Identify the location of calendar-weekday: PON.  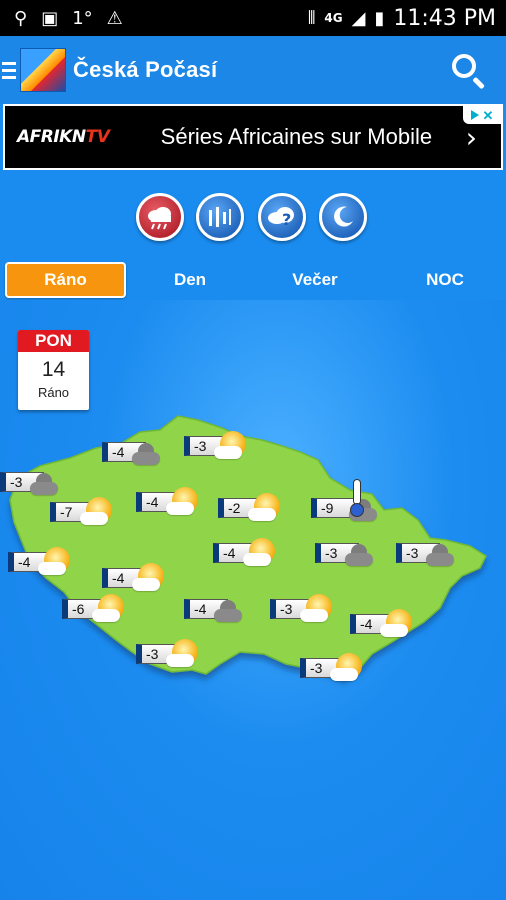
(53, 341).